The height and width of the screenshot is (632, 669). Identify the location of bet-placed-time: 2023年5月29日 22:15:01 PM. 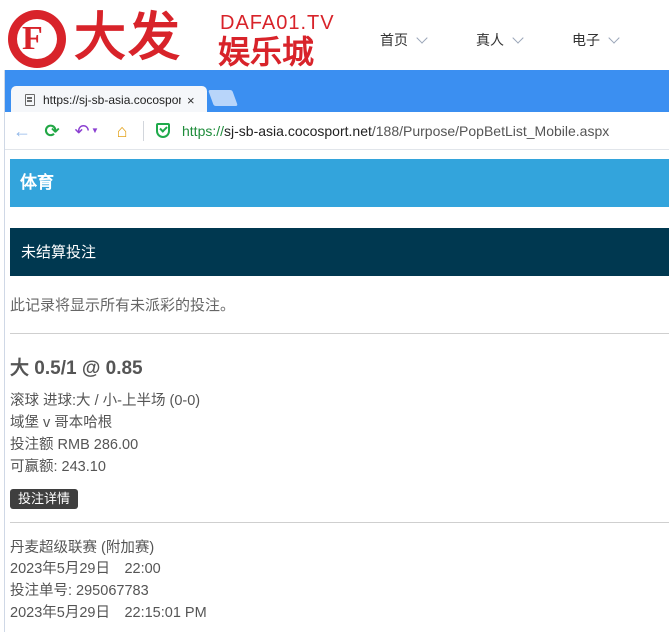
(108, 613).